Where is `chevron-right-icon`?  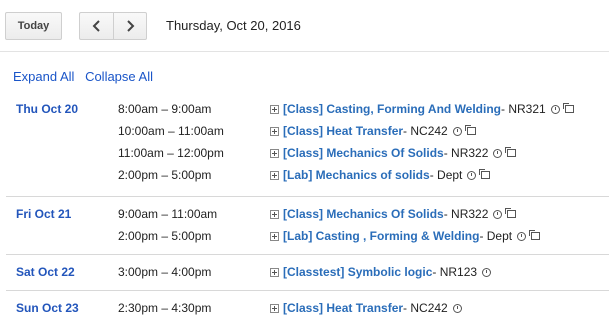 chevron-right-icon is located at coordinates (131, 26).